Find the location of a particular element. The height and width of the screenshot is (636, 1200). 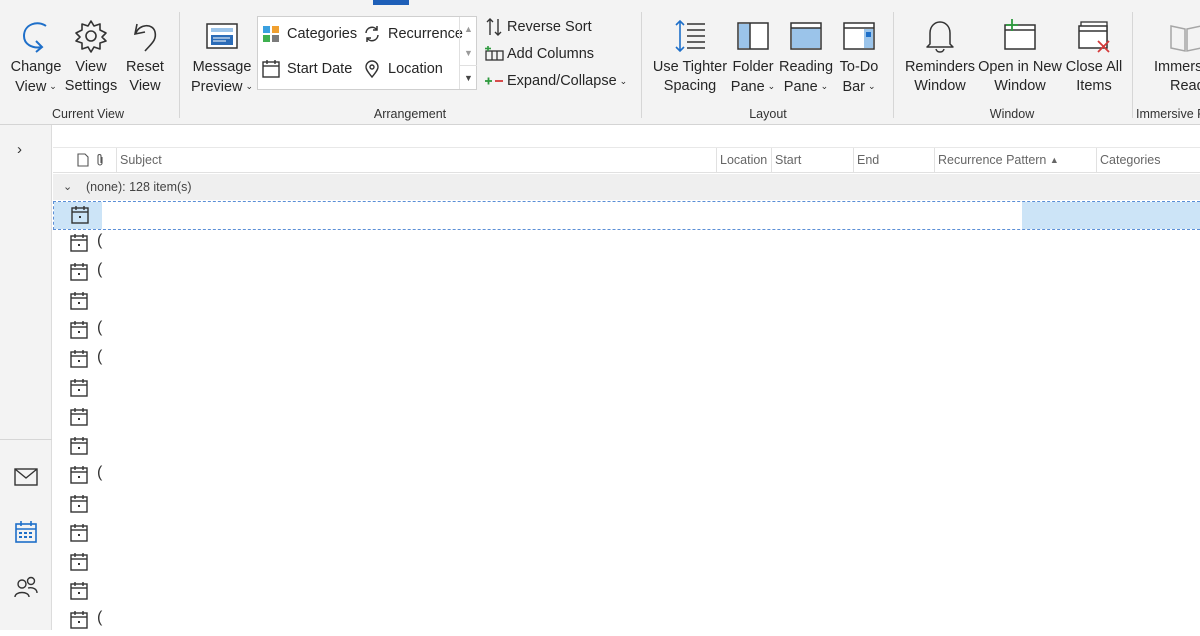

gallery-more-icon: ▼ is located at coordinates (468, 77).